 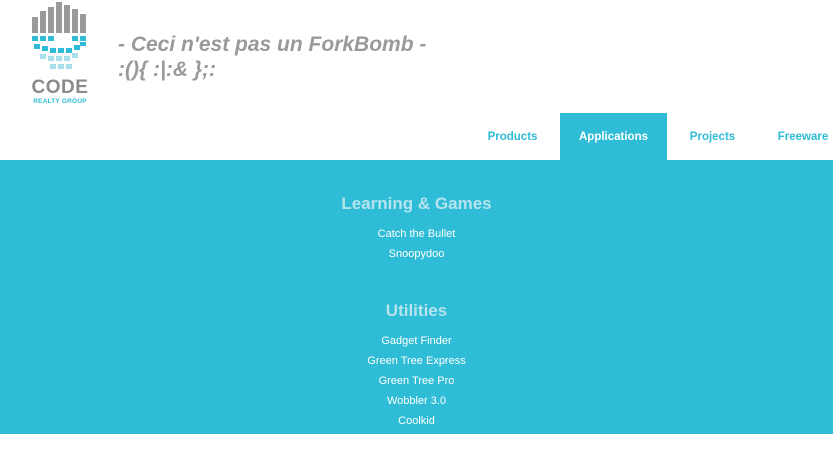 What do you see at coordinates (795, 136) in the screenshot?
I see `nav-item-freeware: Freeware` at bounding box center [795, 136].